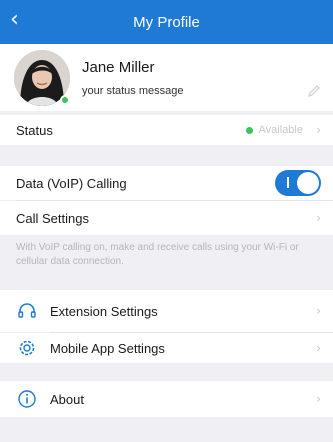 The height and width of the screenshot is (442, 333). What do you see at coordinates (65, 100) in the screenshot?
I see `presence-indicator` at bounding box center [65, 100].